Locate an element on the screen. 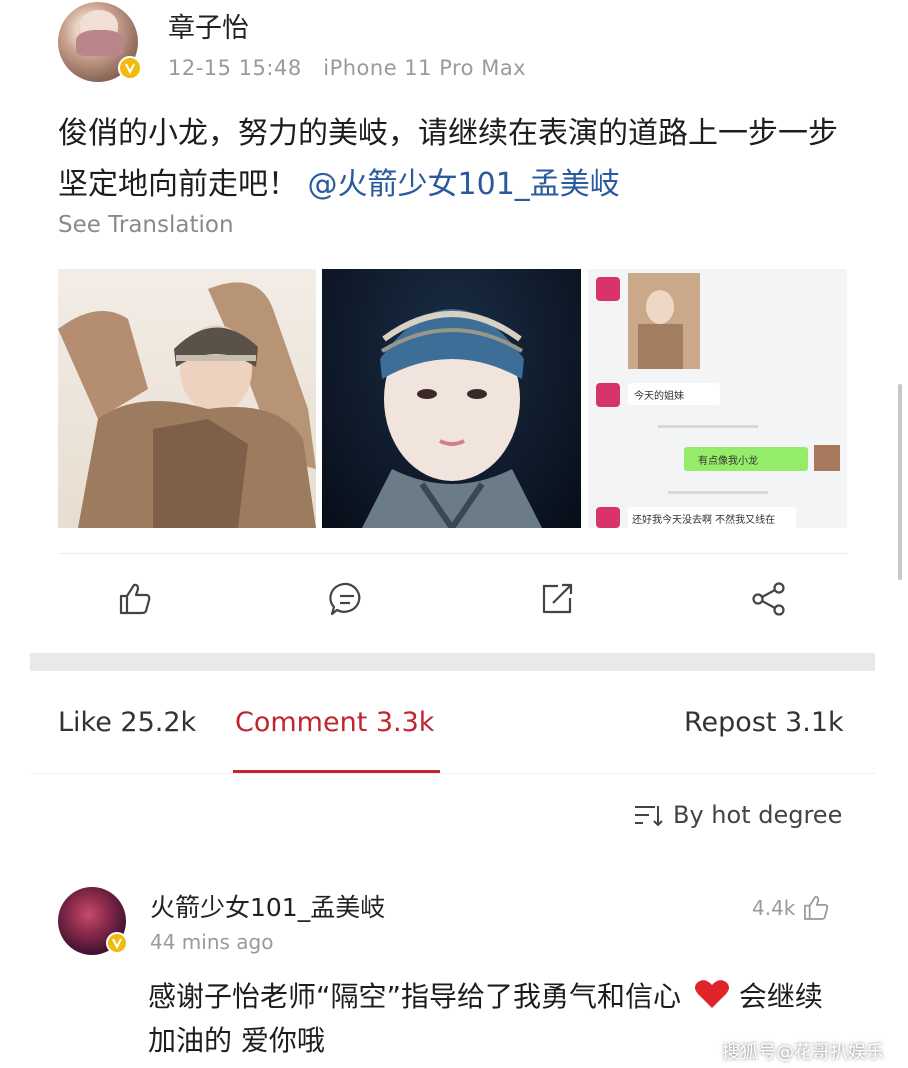 This screenshot has height=1068, width=908. sort-selector: By hot degree is located at coordinates (737, 815).